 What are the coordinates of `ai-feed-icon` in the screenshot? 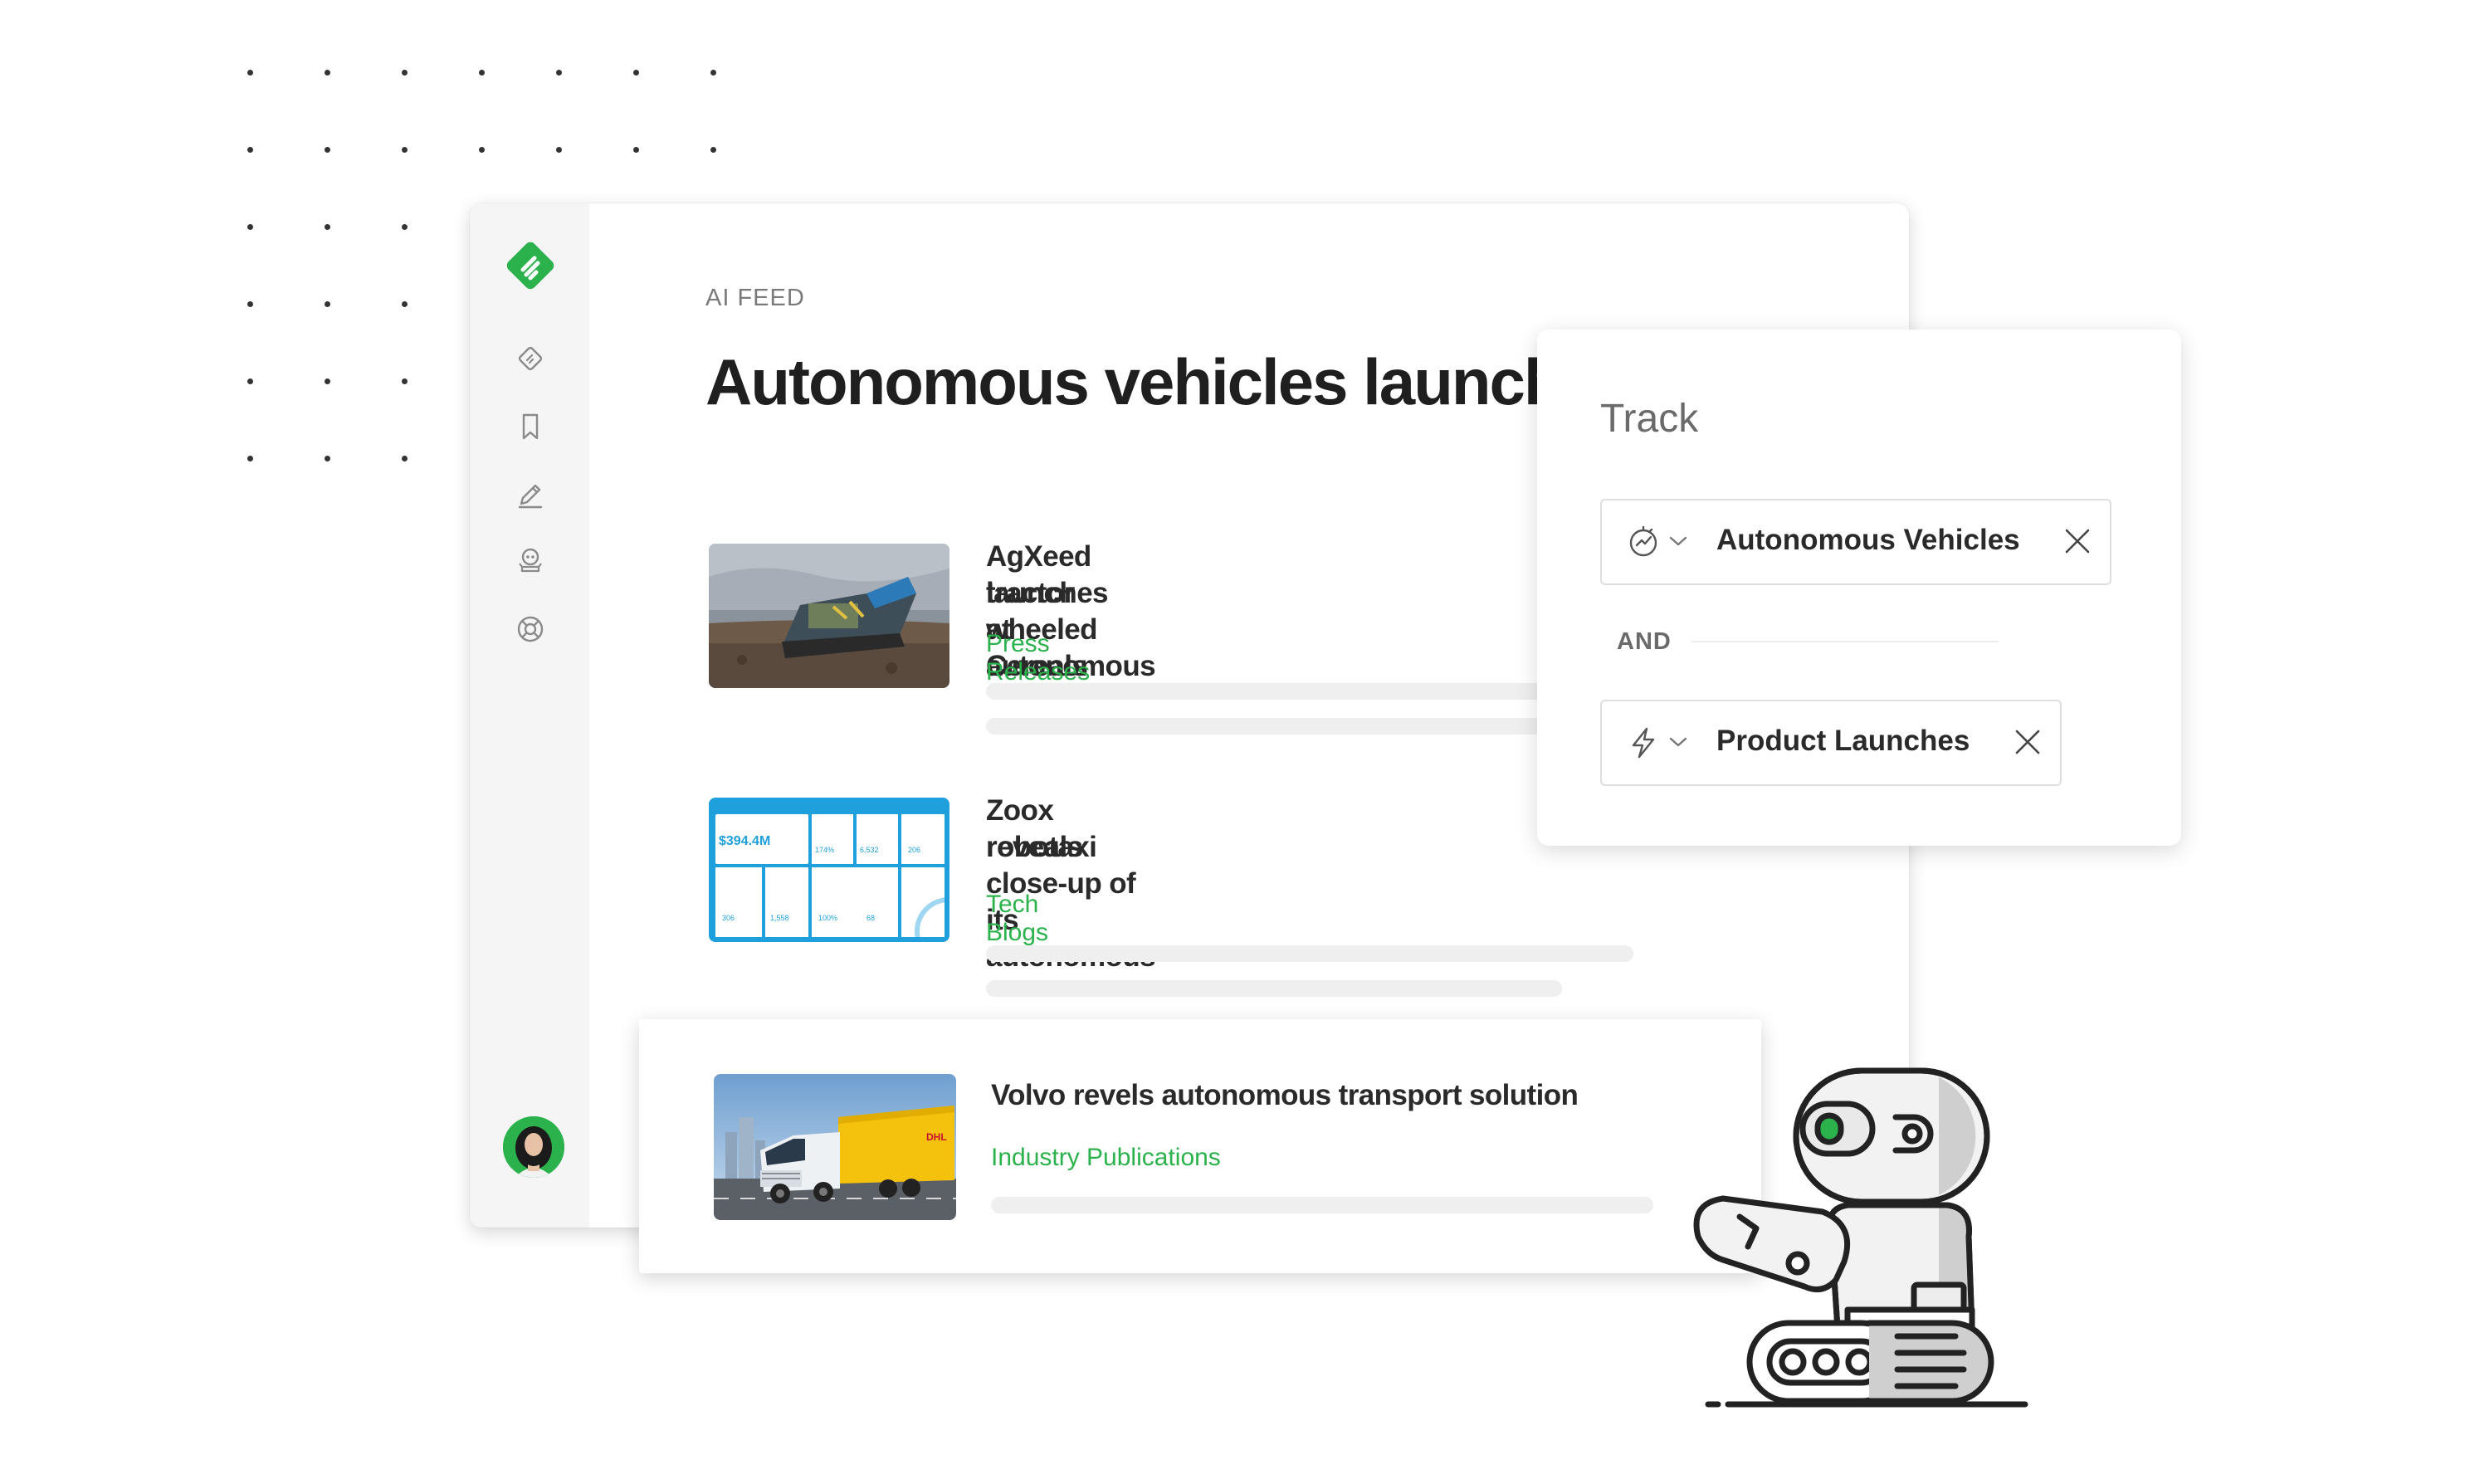 It's located at (530, 358).